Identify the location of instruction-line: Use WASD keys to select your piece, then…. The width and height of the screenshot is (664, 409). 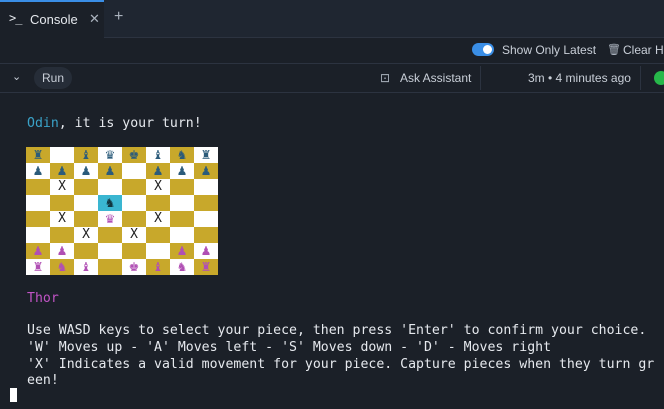
(337, 330).